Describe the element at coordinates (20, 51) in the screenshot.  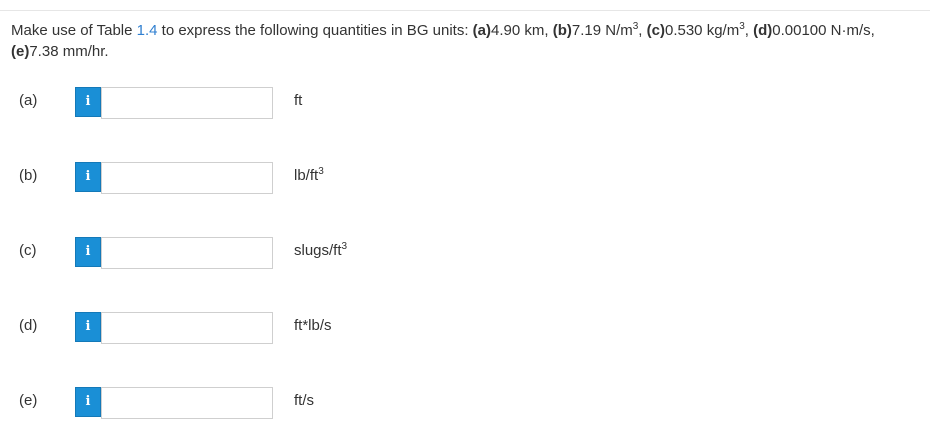
I see `quantity-e-label: (e)` at that location.